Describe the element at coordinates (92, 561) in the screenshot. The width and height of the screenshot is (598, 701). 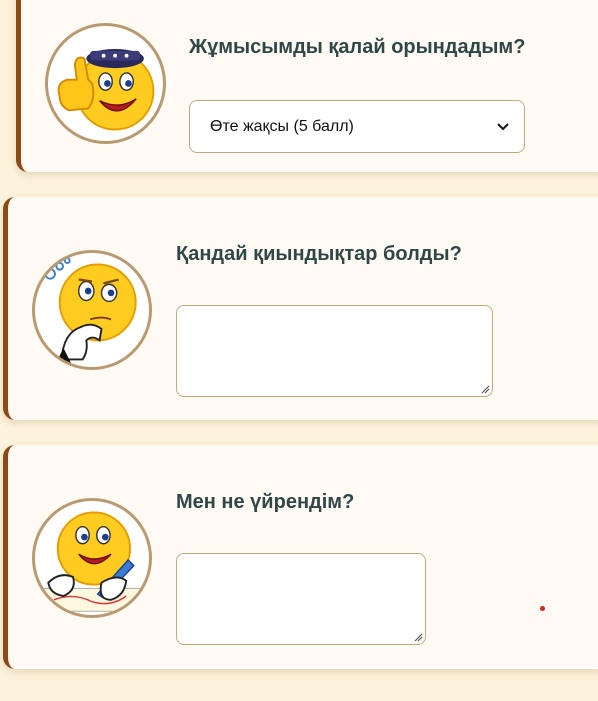
I see `writing-smiley-icon` at that location.